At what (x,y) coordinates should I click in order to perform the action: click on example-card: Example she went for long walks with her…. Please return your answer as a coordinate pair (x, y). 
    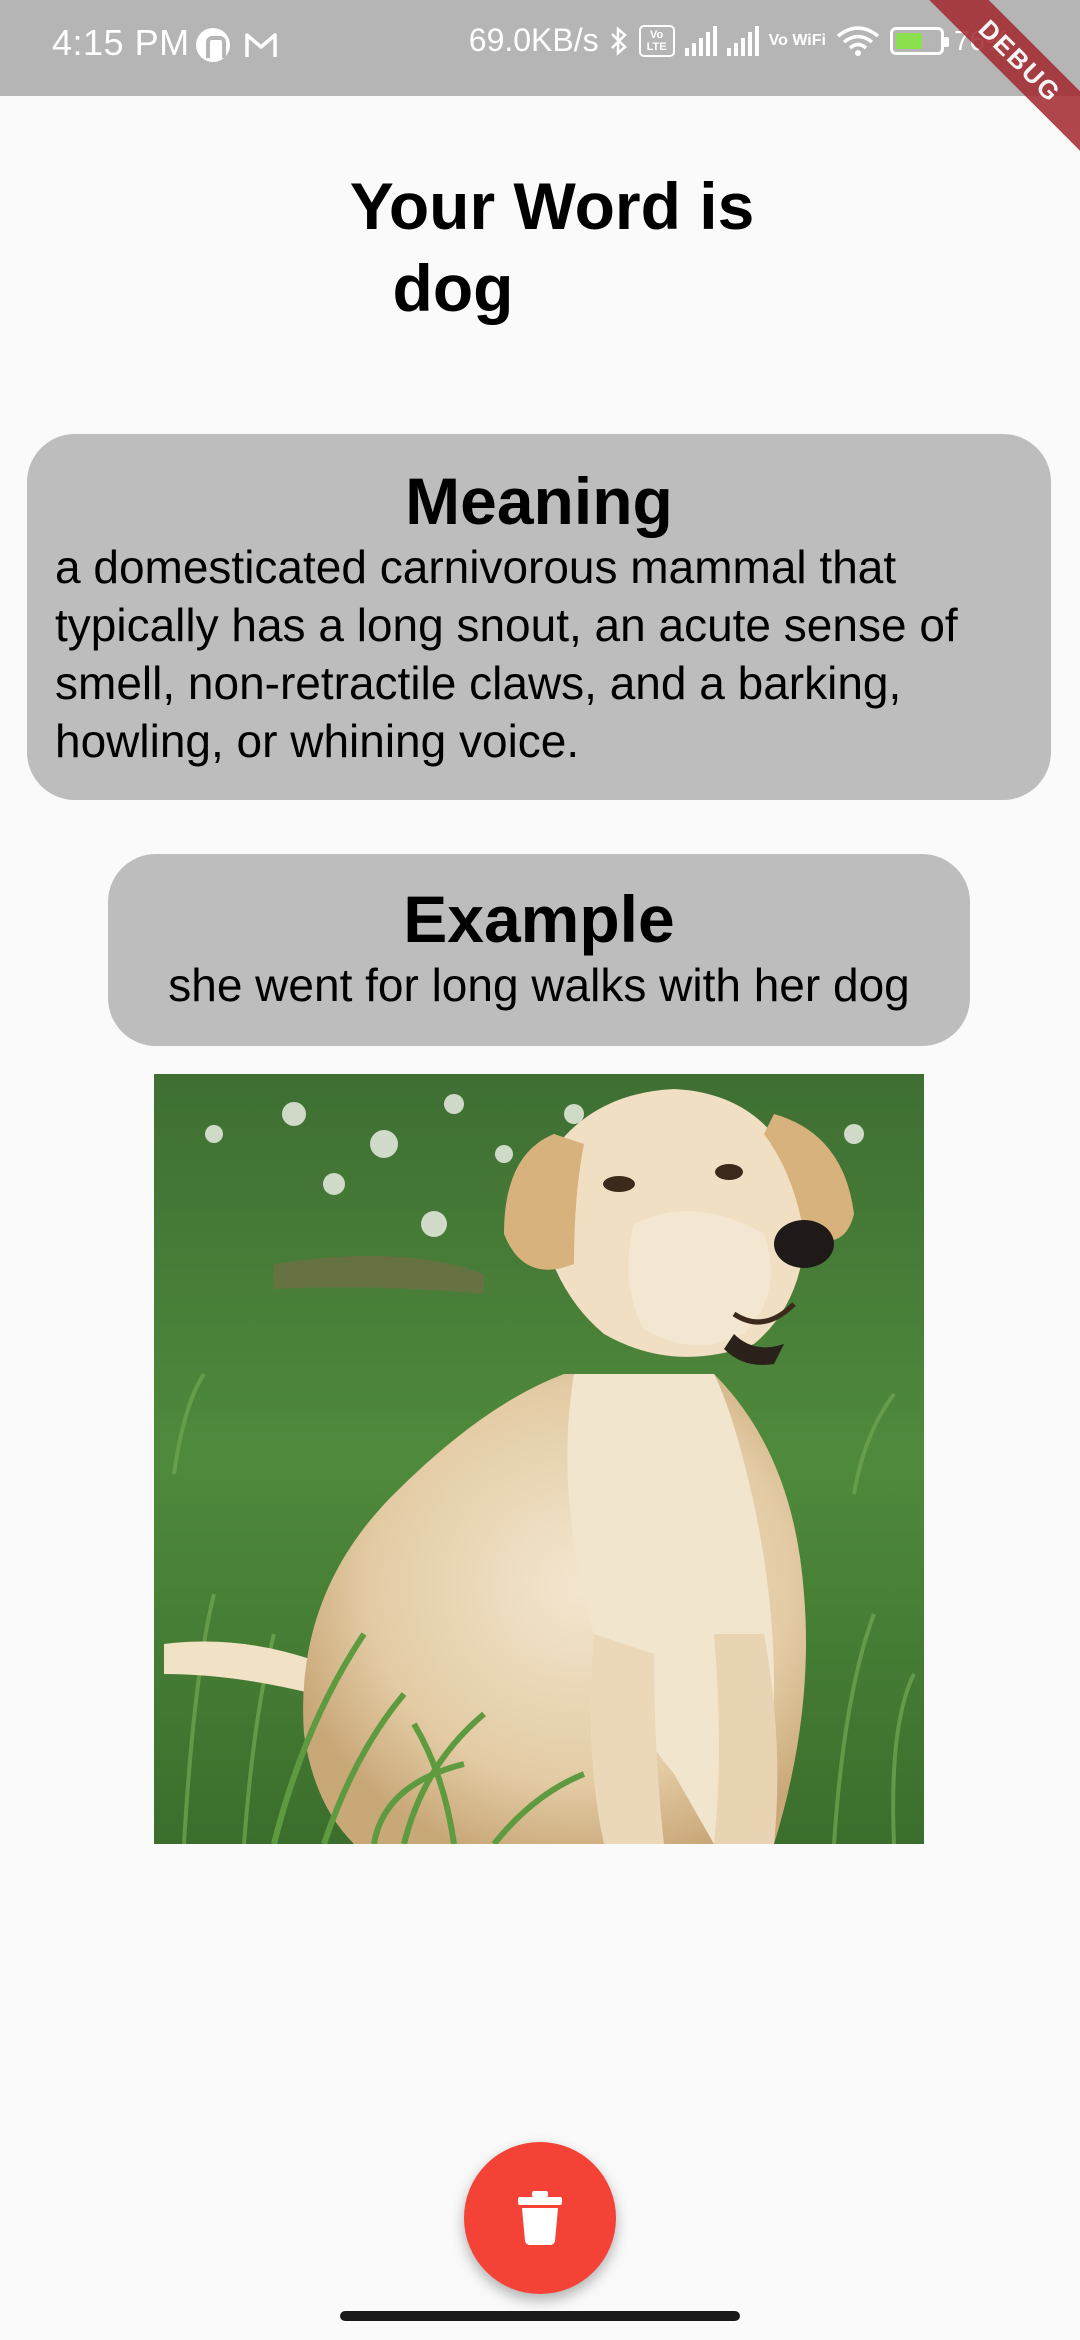
    Looking at the image, I should click on (539, 950).